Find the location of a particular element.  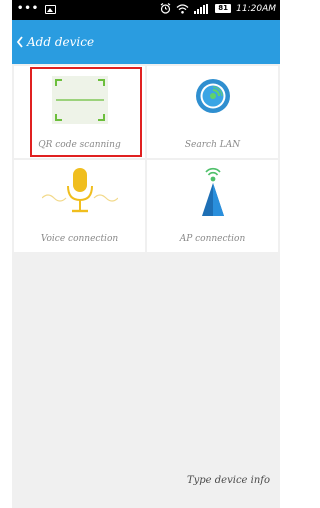

tile-label: Voice connection is located at coordinates (79, 239).